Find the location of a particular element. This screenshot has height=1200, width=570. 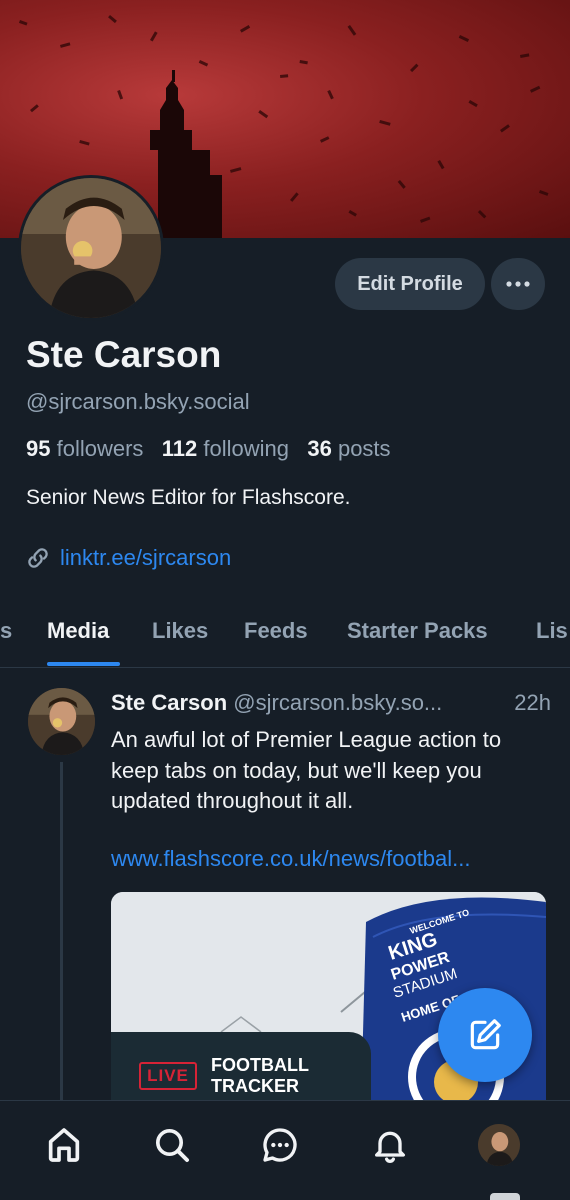

post-timestamp: 22h is located at coordinates (532, 702).